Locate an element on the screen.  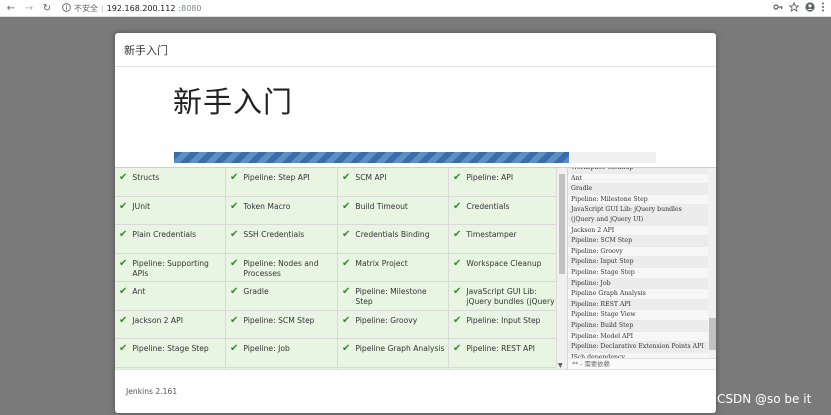
plugin-name: Build Timeout is located at coordinates (381, 206).